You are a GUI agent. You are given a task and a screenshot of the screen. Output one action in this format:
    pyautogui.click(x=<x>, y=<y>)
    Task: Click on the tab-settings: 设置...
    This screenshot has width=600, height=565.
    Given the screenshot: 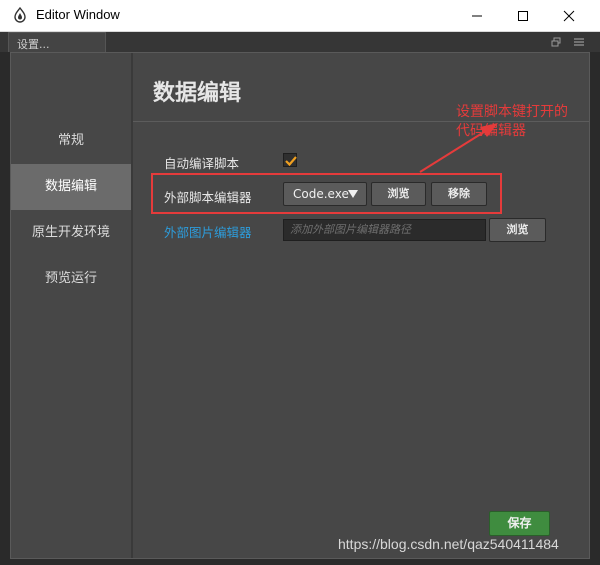 What is the action you would take?
    pyautogui.click(x=57, y=42)
    